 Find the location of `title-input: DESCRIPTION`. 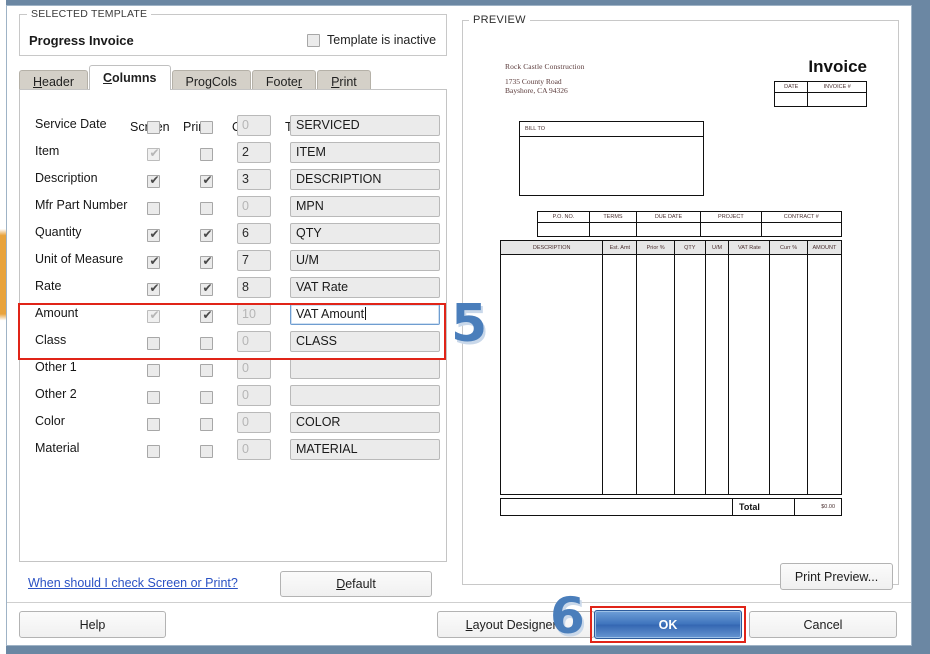

title-input: DESCRIPTION is located at coordinates (365, 179).